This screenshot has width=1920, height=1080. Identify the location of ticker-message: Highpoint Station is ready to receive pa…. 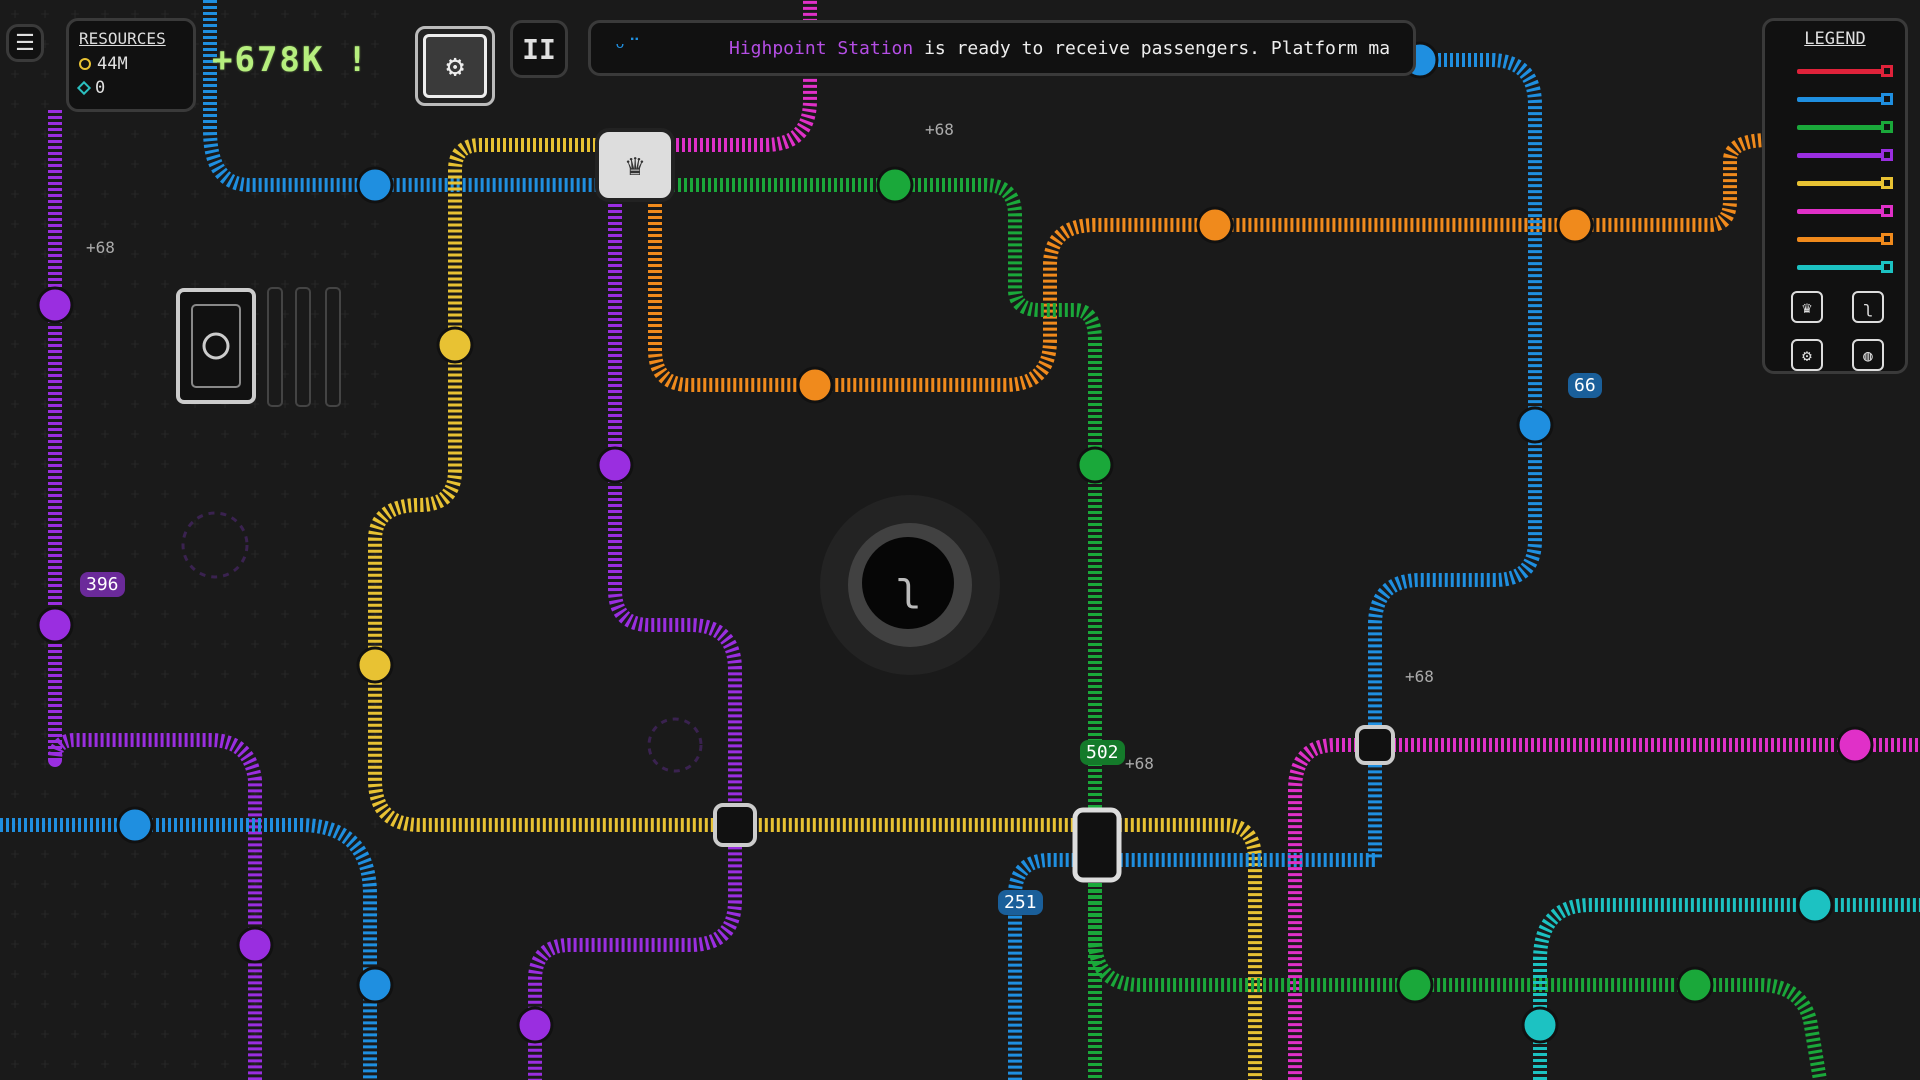
(1059, 48).